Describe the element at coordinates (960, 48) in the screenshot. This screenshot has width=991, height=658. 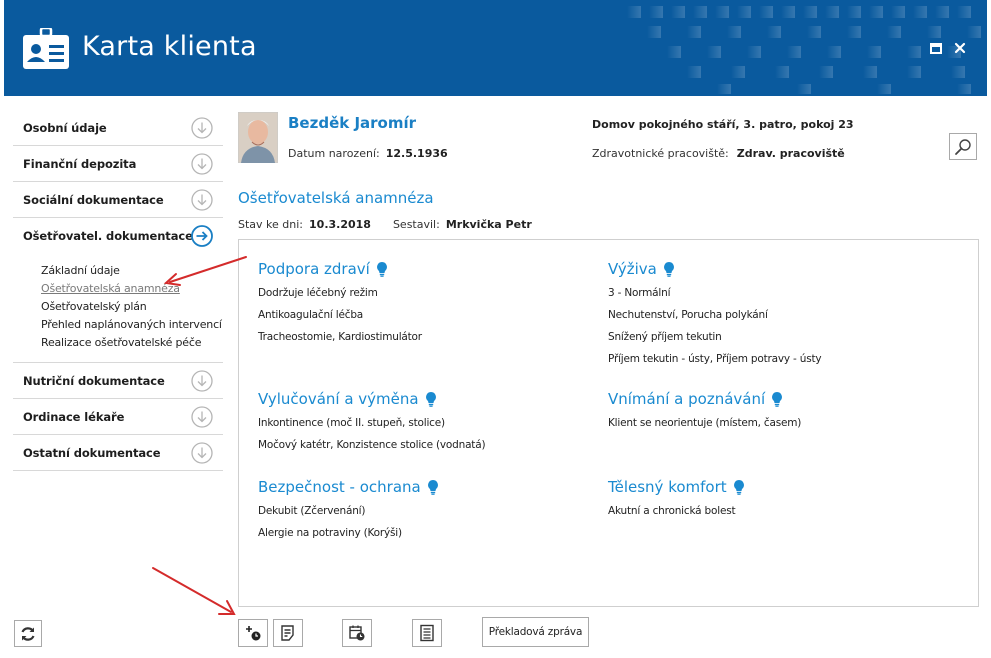
I see `close-icon` at that location.